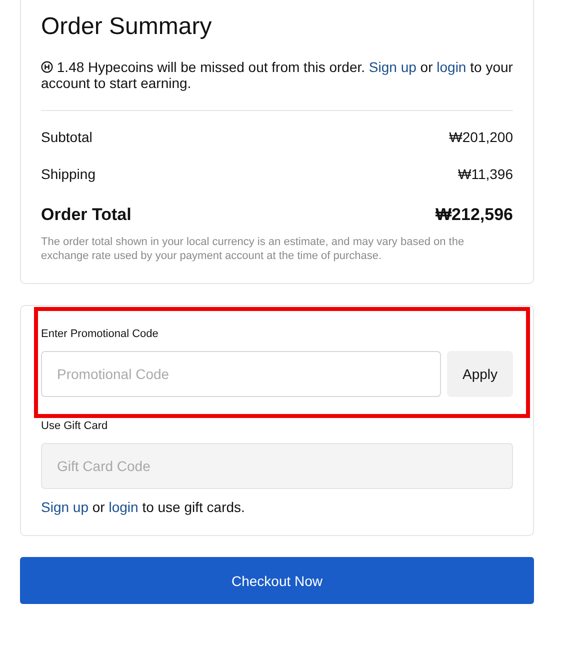 Image resolution: width=585 pixels, height=655 pixels. I want to click on line-amount: ₩212,596, so click(474, 215).